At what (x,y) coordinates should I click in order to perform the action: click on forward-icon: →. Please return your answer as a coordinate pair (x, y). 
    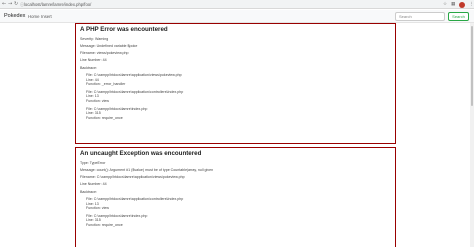
    Looking at the image, I should click on (10, 4).